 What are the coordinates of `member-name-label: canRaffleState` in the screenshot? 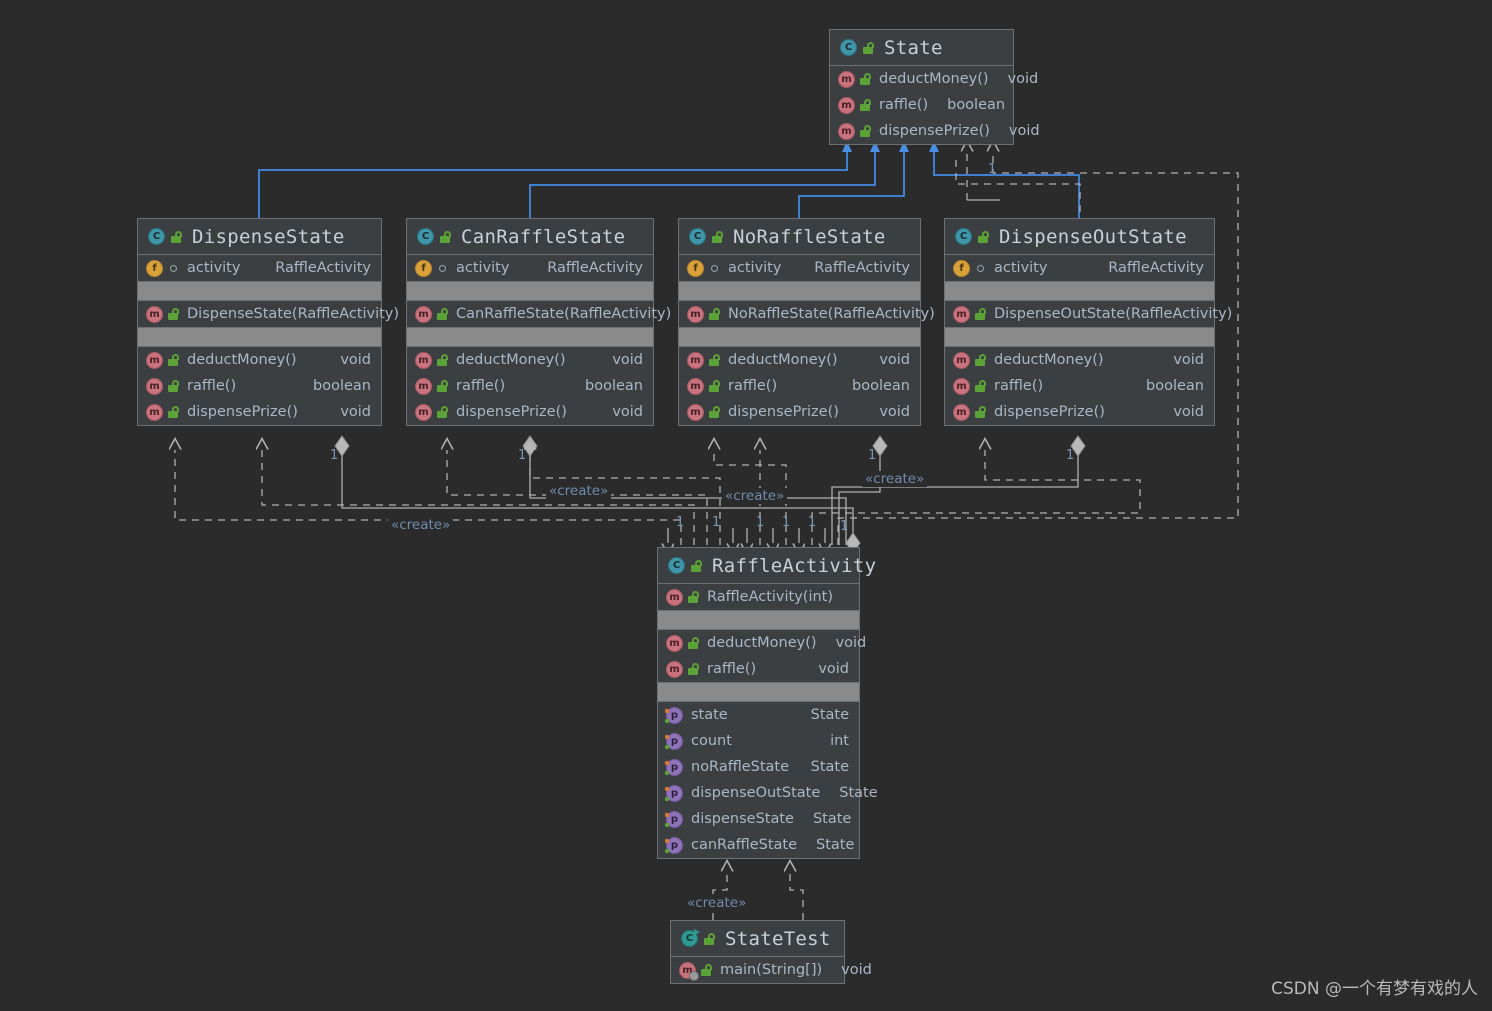 It's located at (744, 845).